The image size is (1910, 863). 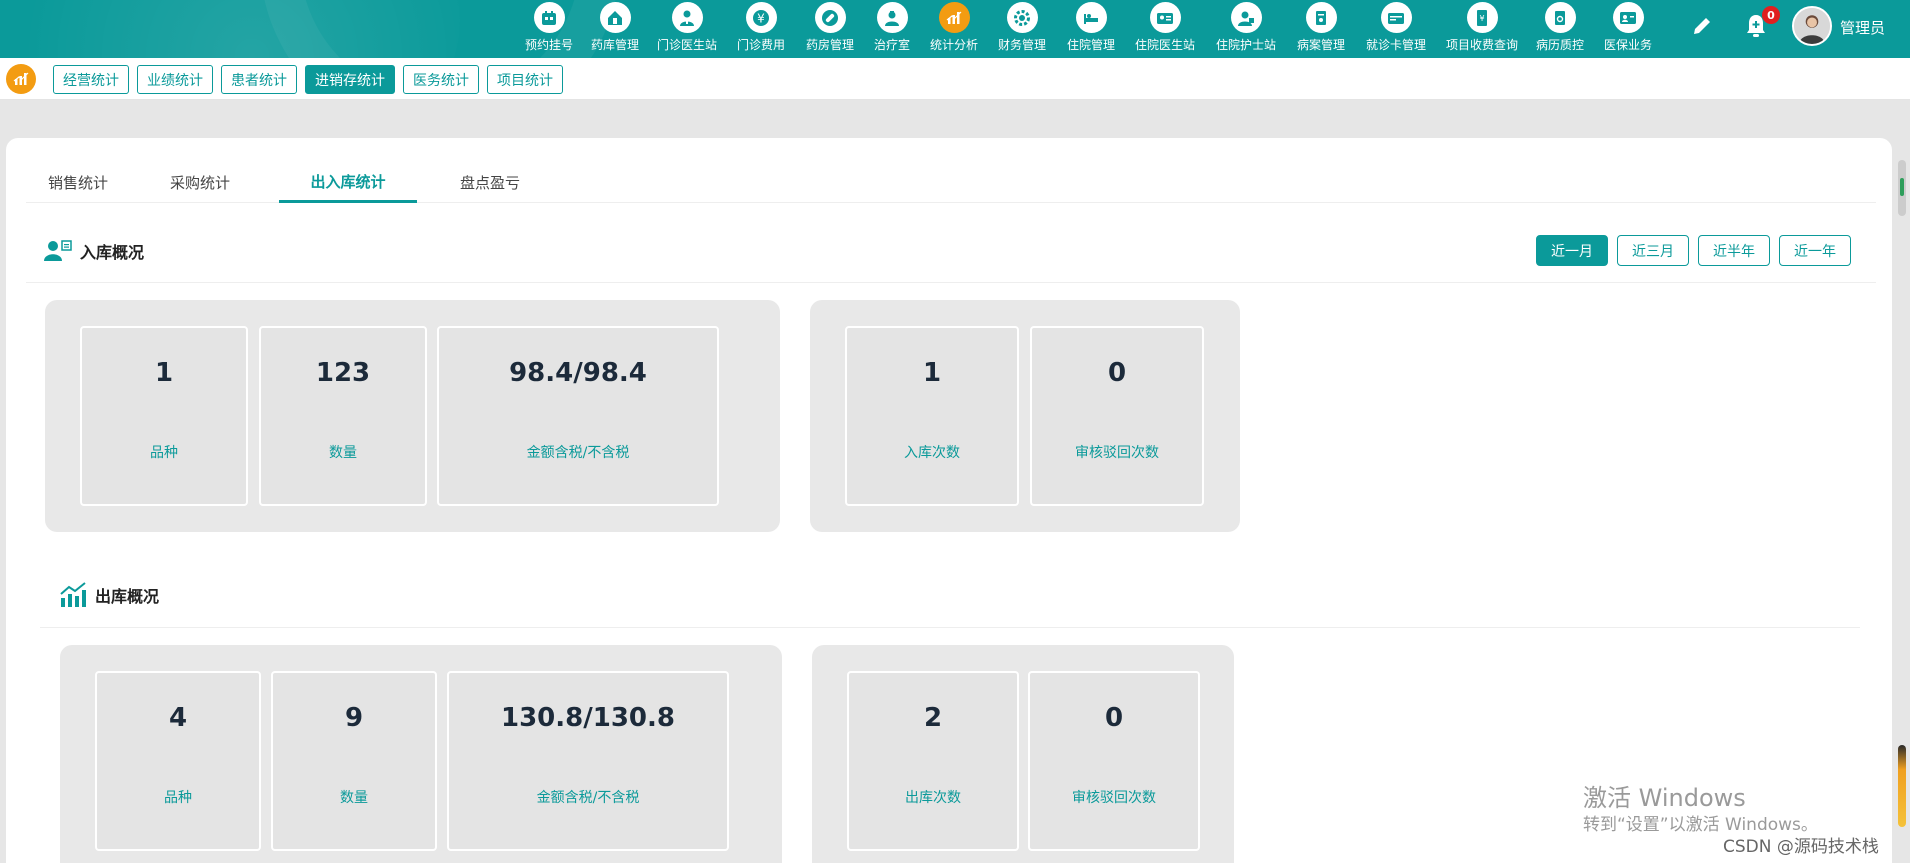 What do you see at coordinates (21, 79) in the screenshot?
I see `statistics-home-icon` at bounding box center [21, 79].